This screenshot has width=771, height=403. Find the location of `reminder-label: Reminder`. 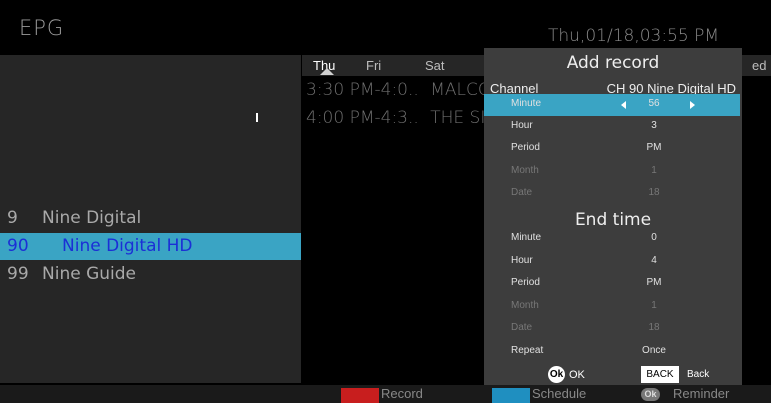

reminder-label: Reminder is located at coordinates (701, 394).